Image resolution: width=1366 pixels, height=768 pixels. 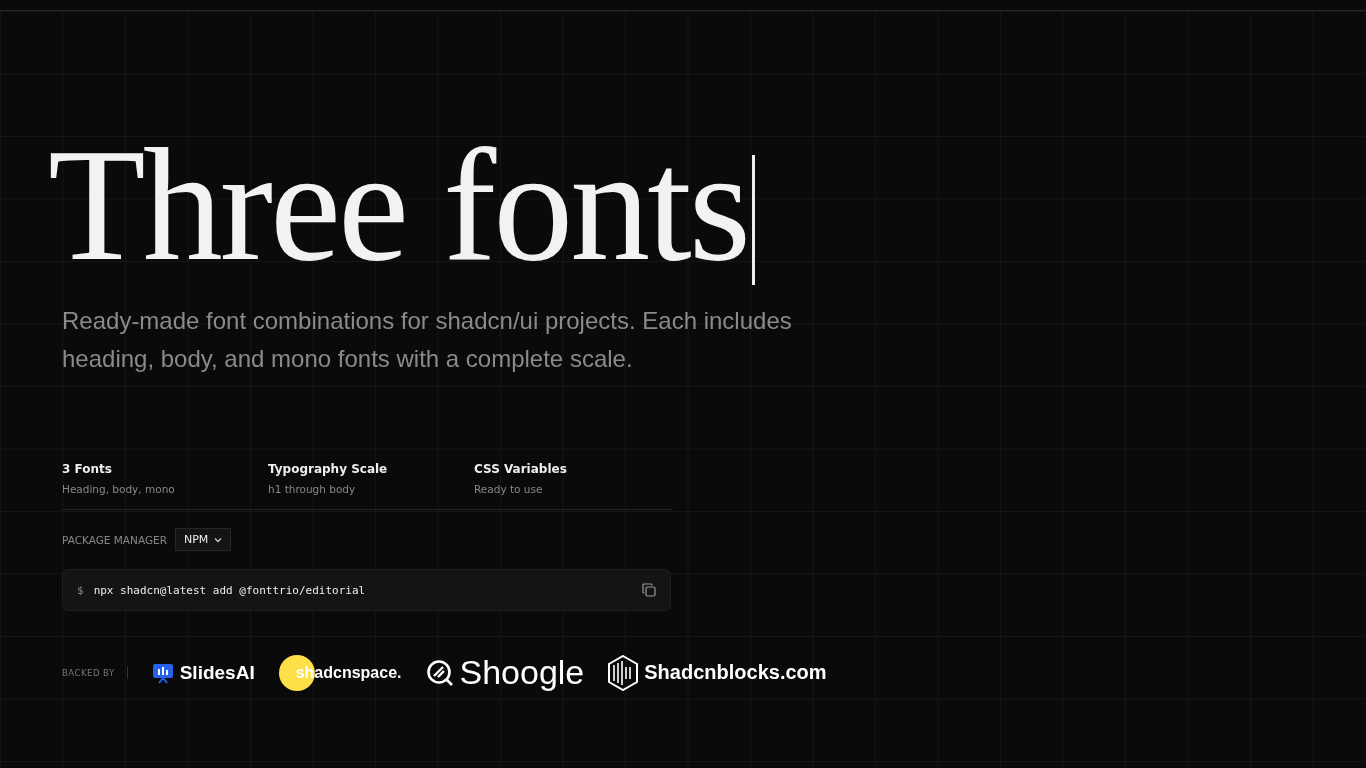 I want to click on feature-title: CSS Variables, so click(x=521, y=469).